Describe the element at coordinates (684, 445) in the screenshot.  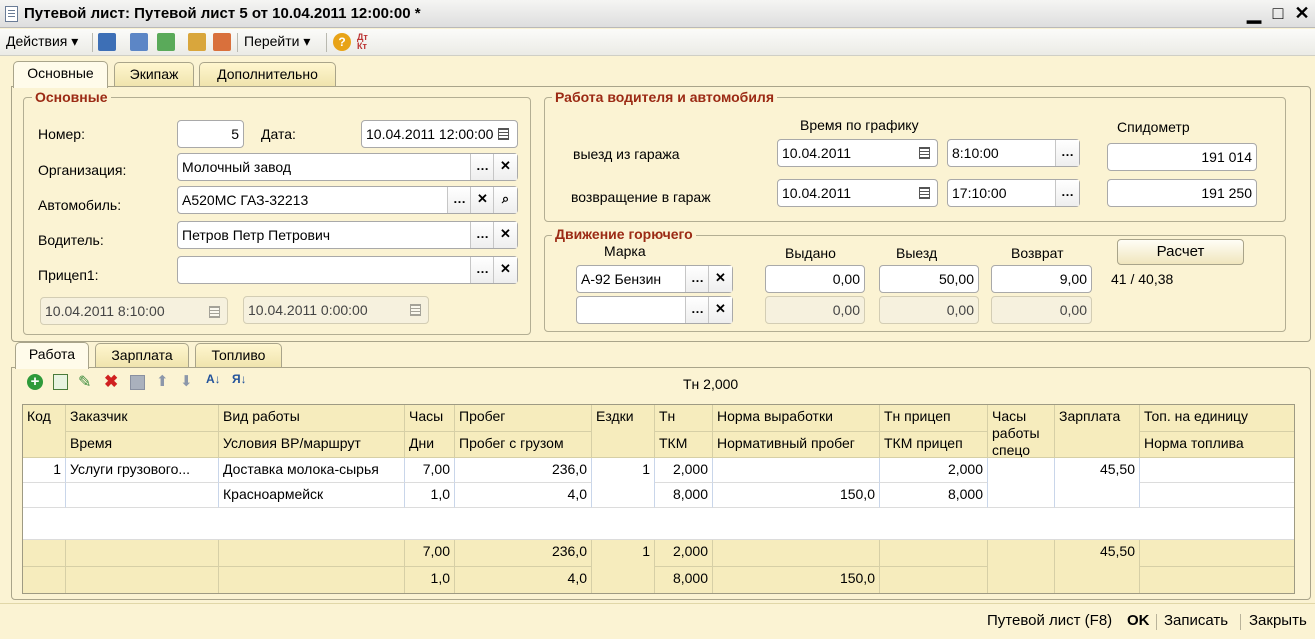
I see `col-header-tkm: ТКМ` at that location.